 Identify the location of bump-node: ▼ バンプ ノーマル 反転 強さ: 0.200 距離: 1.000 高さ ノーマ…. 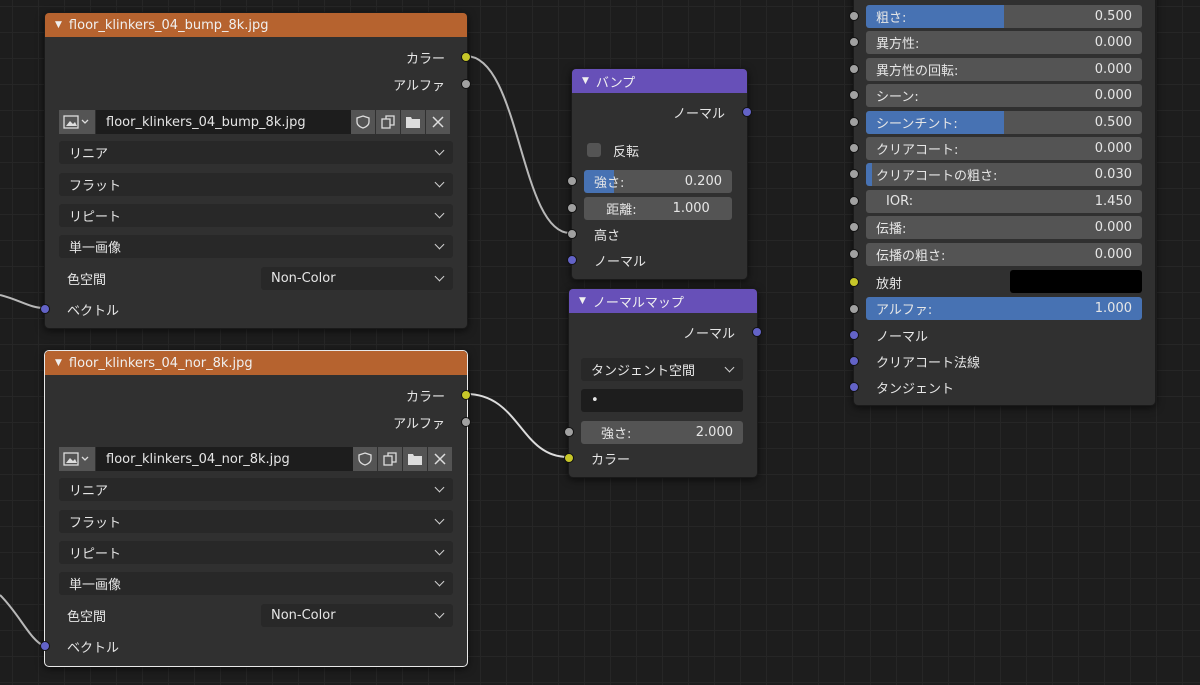
(659, 174).